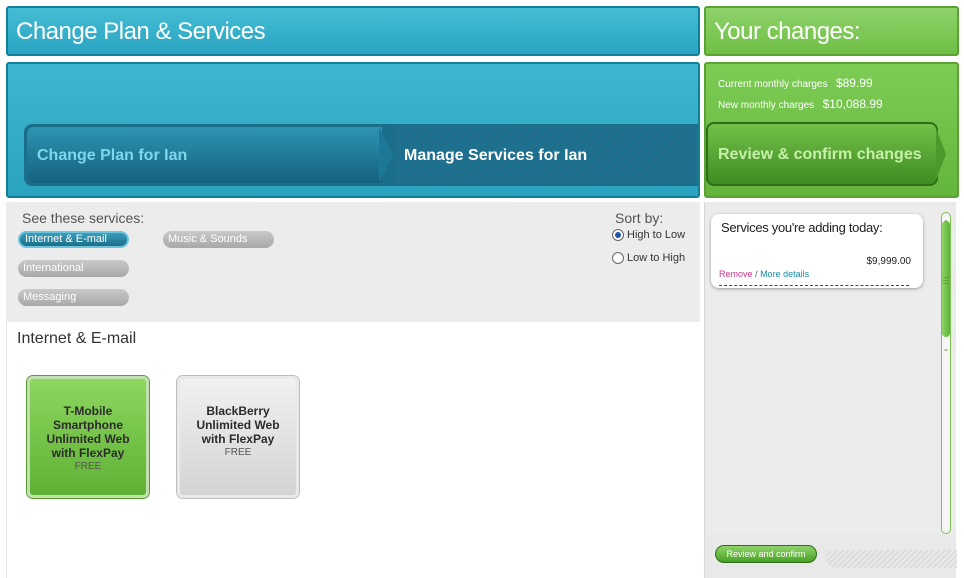 Image resolution: width=964 pixels, height=578 pixels. What do you see at coordinates (891, 559) in the screenshot?
I see `sidebar-footer-decoration` at bounding box center [891, 559].